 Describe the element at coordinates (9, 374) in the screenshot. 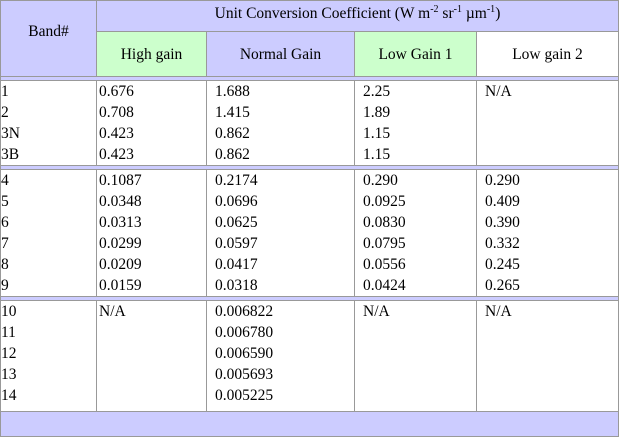

I see `cell-value: 13` at that location.